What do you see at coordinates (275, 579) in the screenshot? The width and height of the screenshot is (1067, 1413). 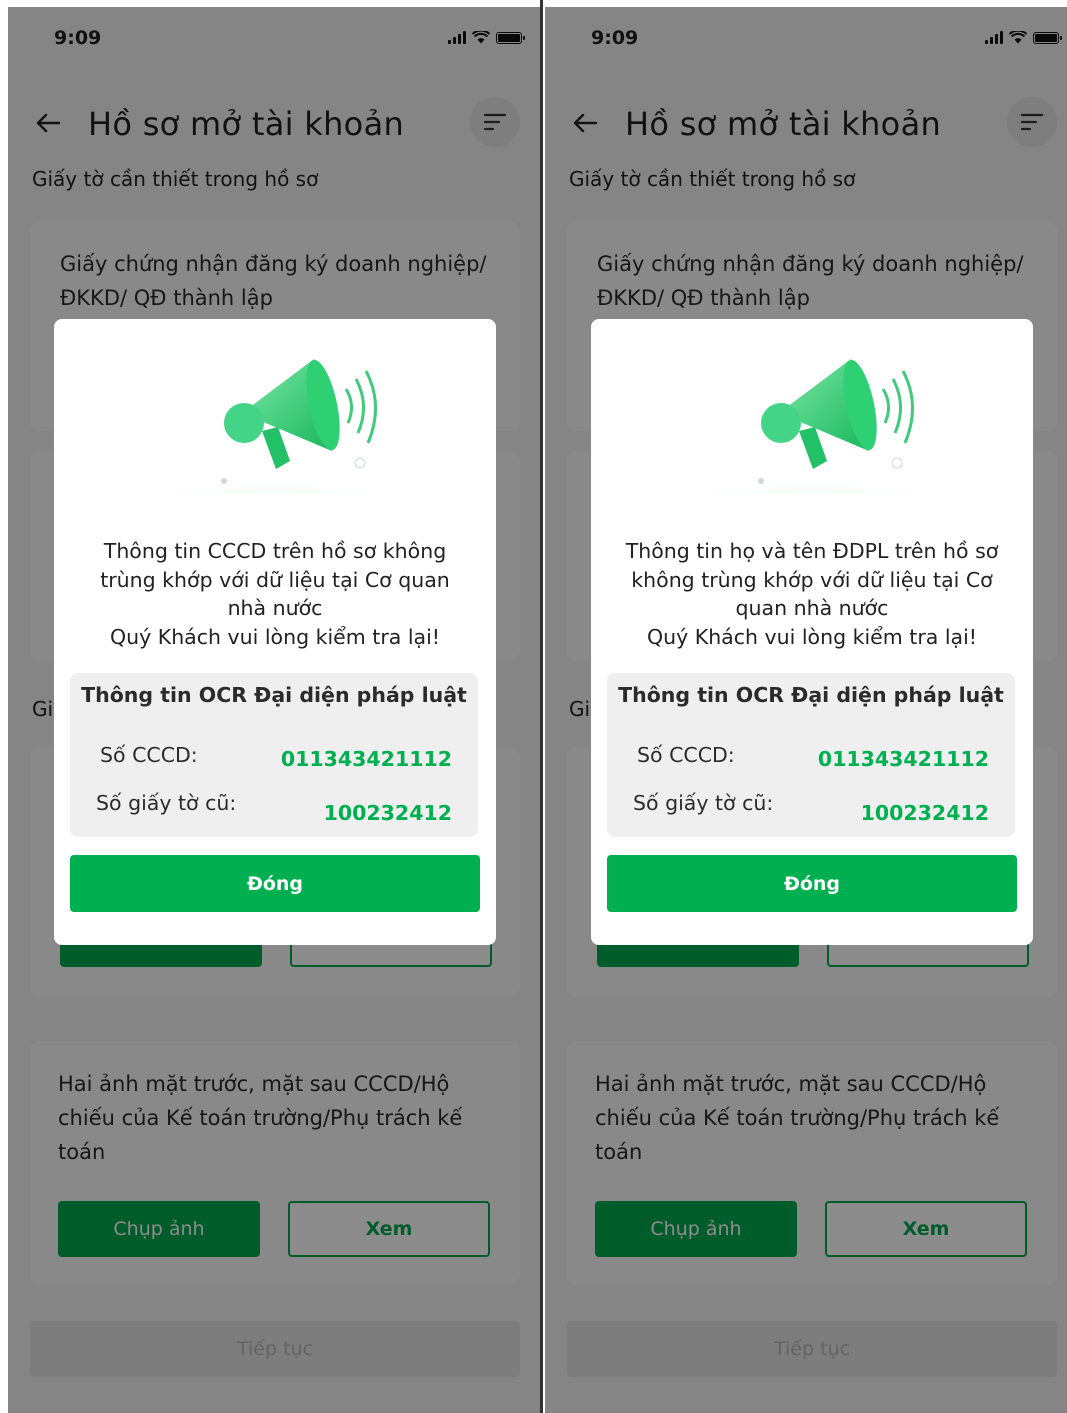 I see `dialog-message-line: trùng khớp với dữ liệu tại Cơ quan` at bounding box center [275, 579].